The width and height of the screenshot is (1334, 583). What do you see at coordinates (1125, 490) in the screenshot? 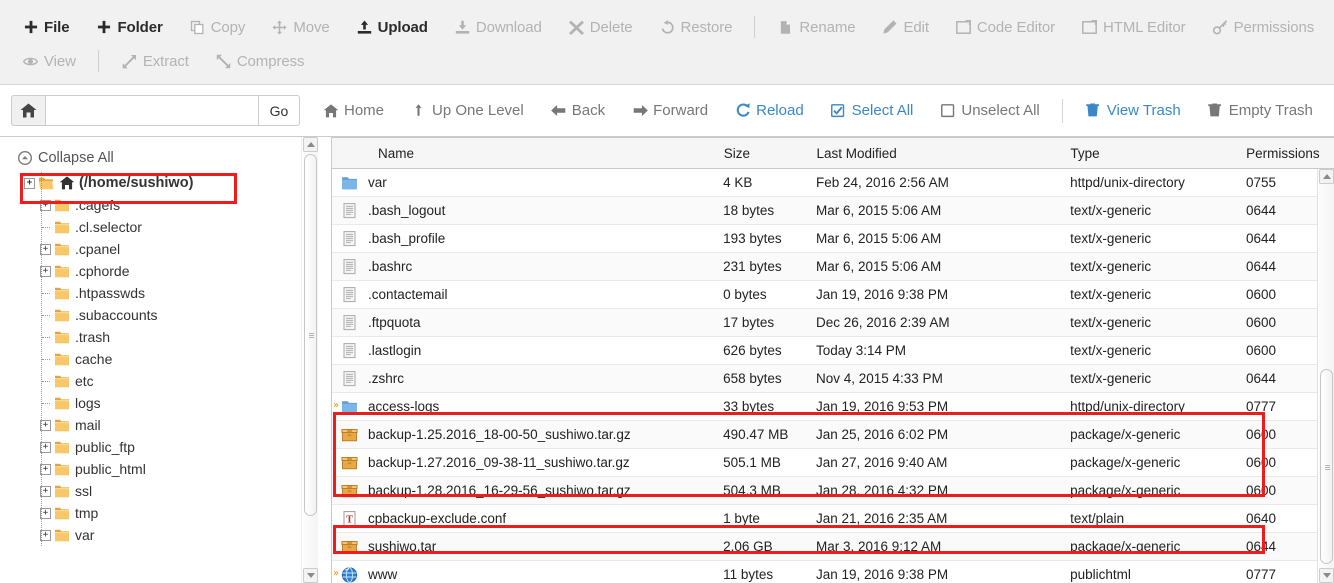
I see `file-type-cell: package/x-generic` at bounding box center [1125, 490].